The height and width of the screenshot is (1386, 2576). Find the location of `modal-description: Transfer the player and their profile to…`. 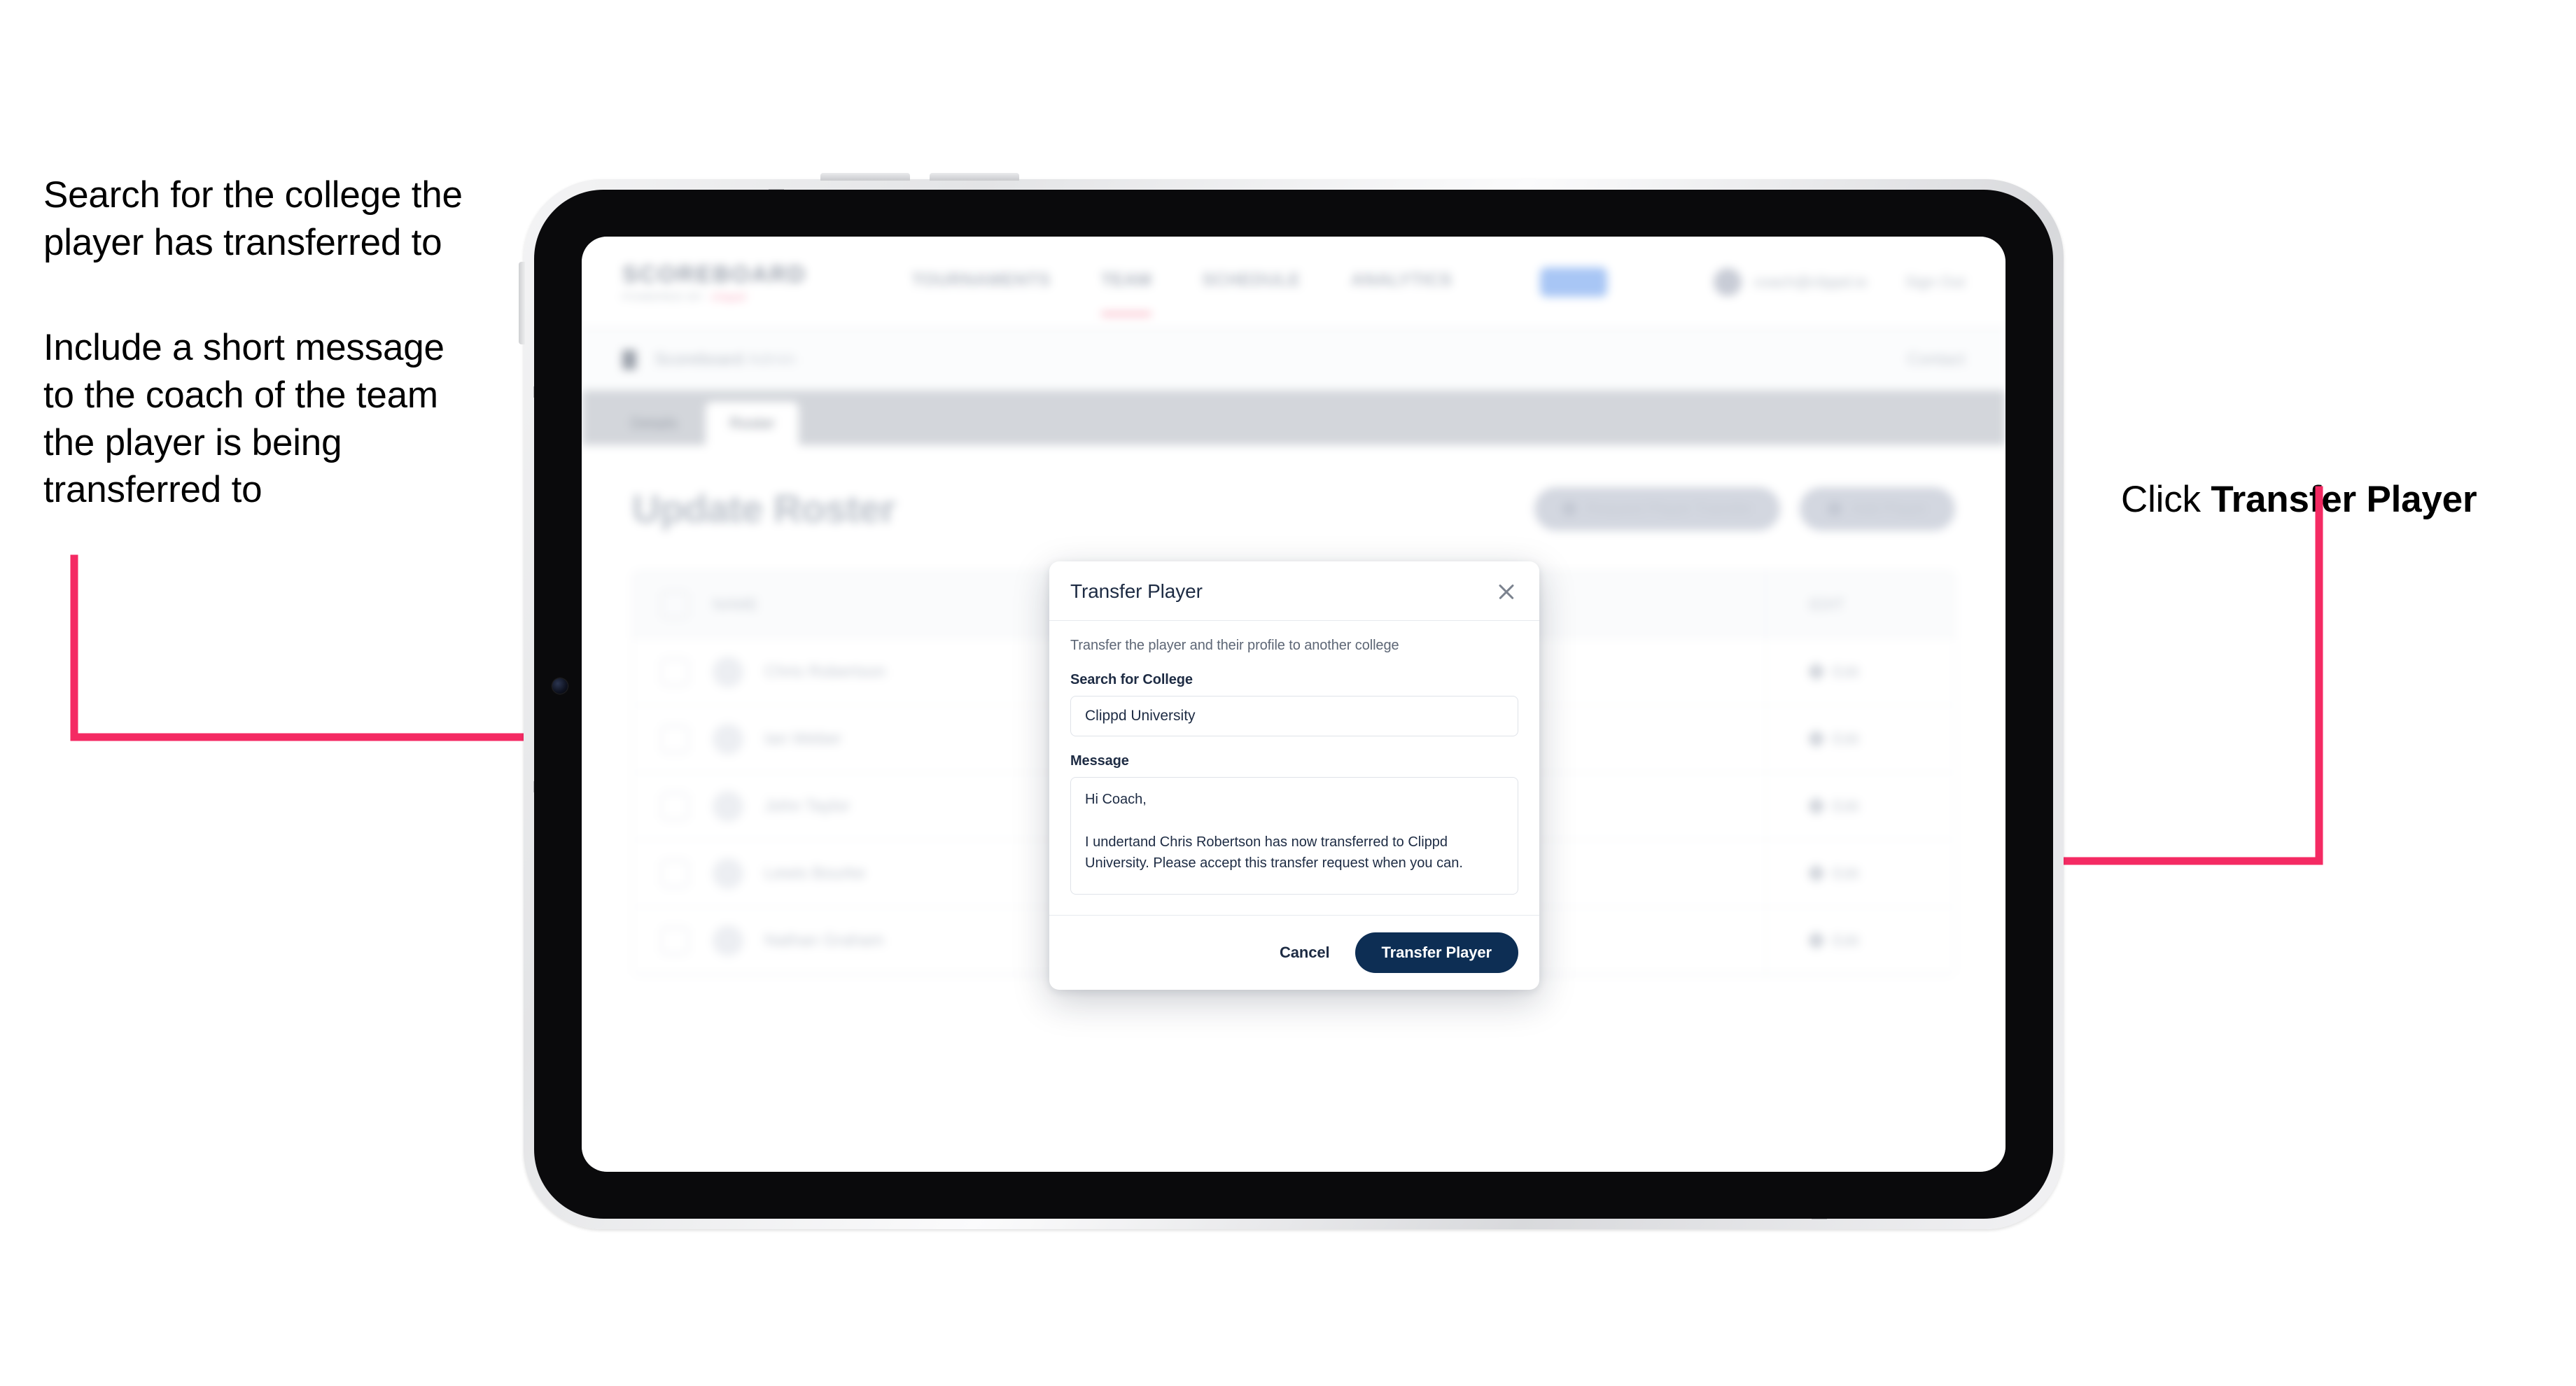

modal-description: Transfer the player and their profile to… is located at coordinates (1234, 645).